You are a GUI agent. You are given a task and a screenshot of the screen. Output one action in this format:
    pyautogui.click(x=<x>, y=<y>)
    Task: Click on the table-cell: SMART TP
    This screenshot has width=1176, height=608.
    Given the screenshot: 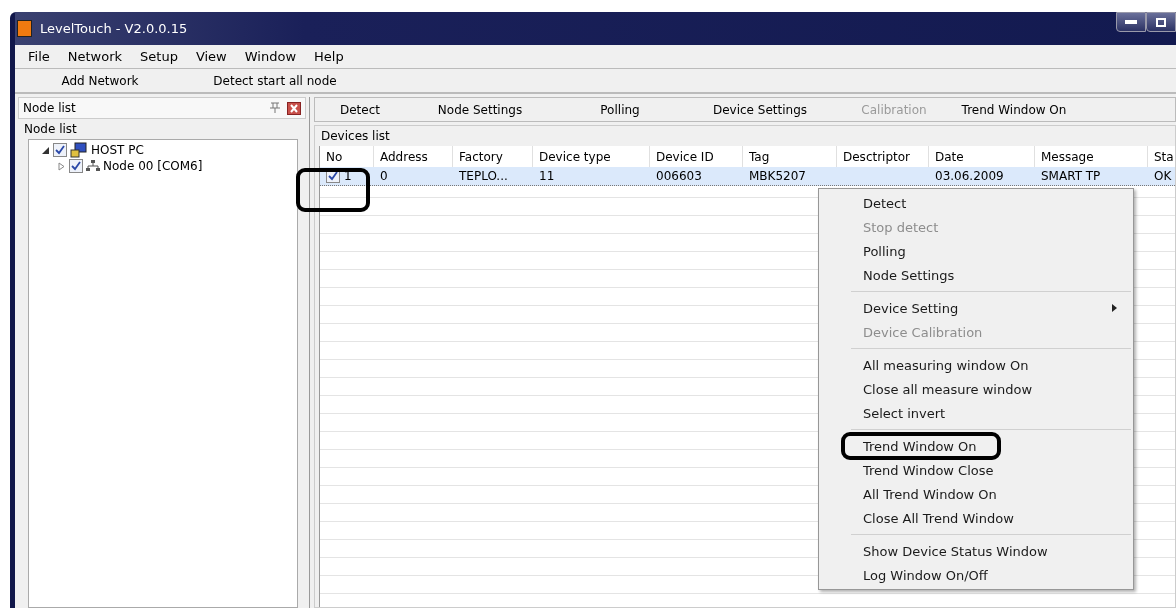 What is the action you would take?
    pyautogui.click(x=1071, y=176)
    